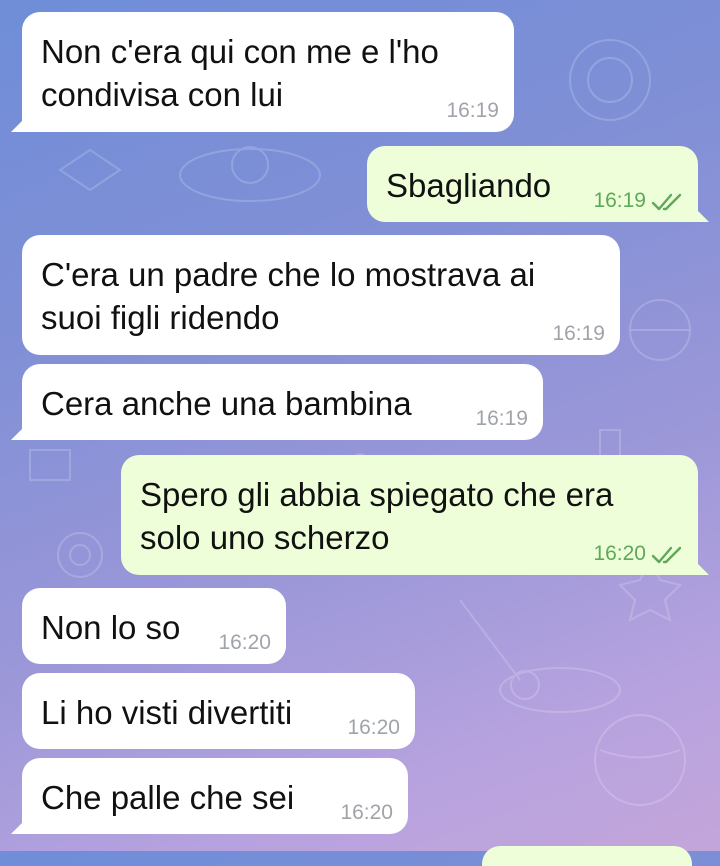 The image size is (720, 866). What do you see at coordinates (168, 797) in the screenshot?
I see `message-text: Che palle che sei` at bounding box center [168, 797].